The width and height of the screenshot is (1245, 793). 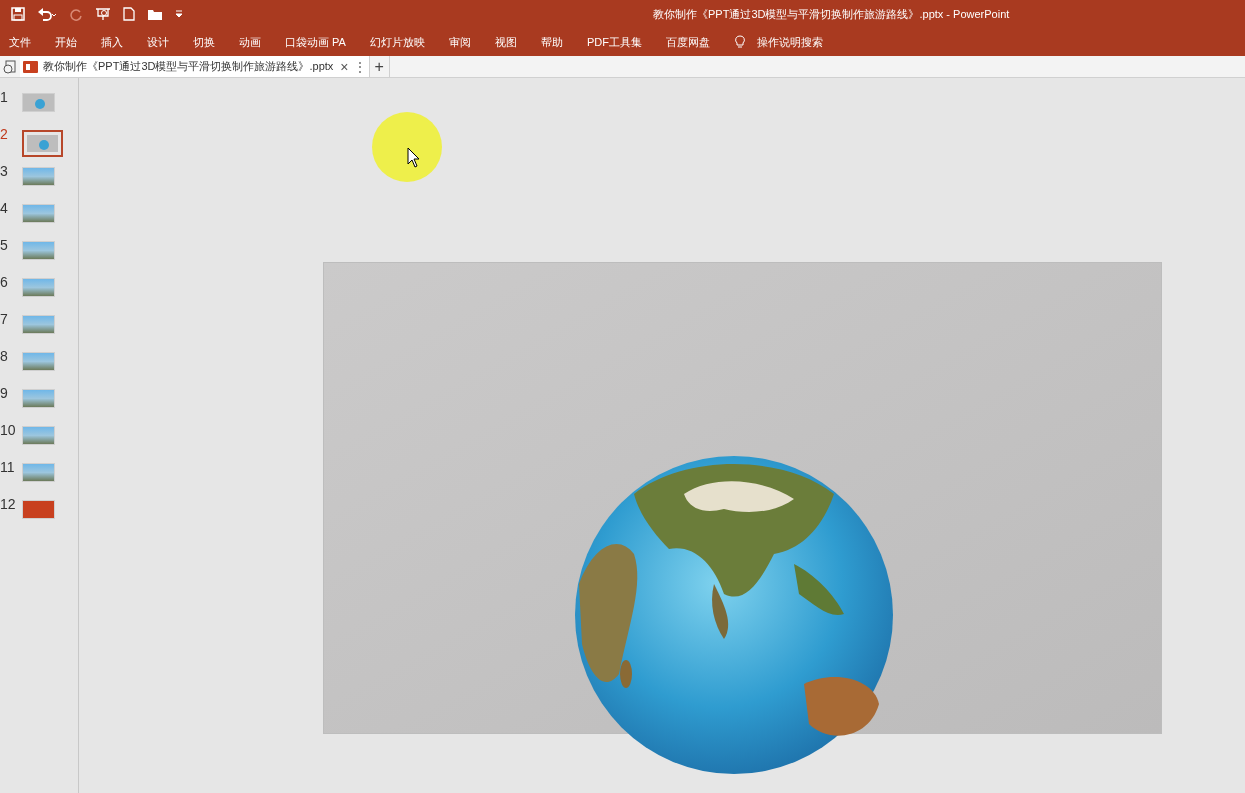 I want to click on cursor-icon, so click(x=414, y=157).